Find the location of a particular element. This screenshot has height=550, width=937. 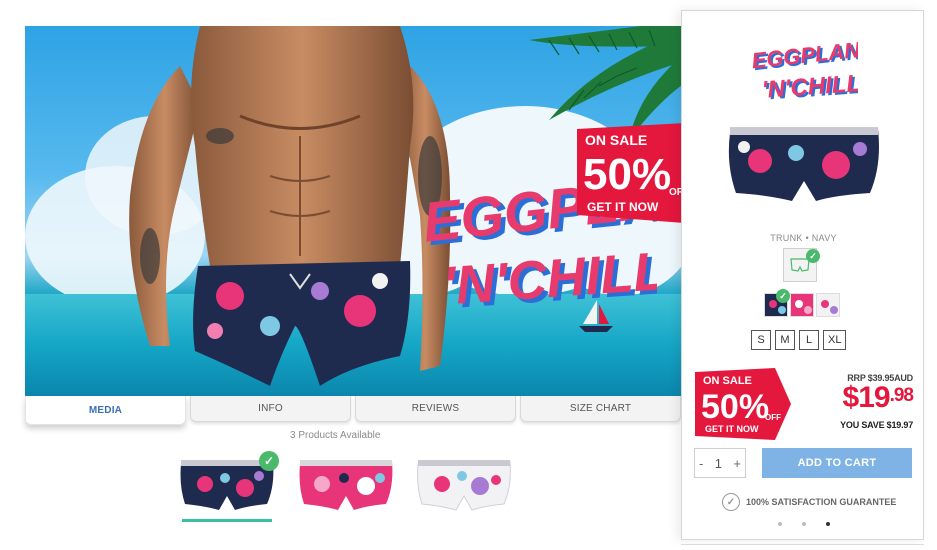

swatch-pink-icon is located at coordinates (802, 305).